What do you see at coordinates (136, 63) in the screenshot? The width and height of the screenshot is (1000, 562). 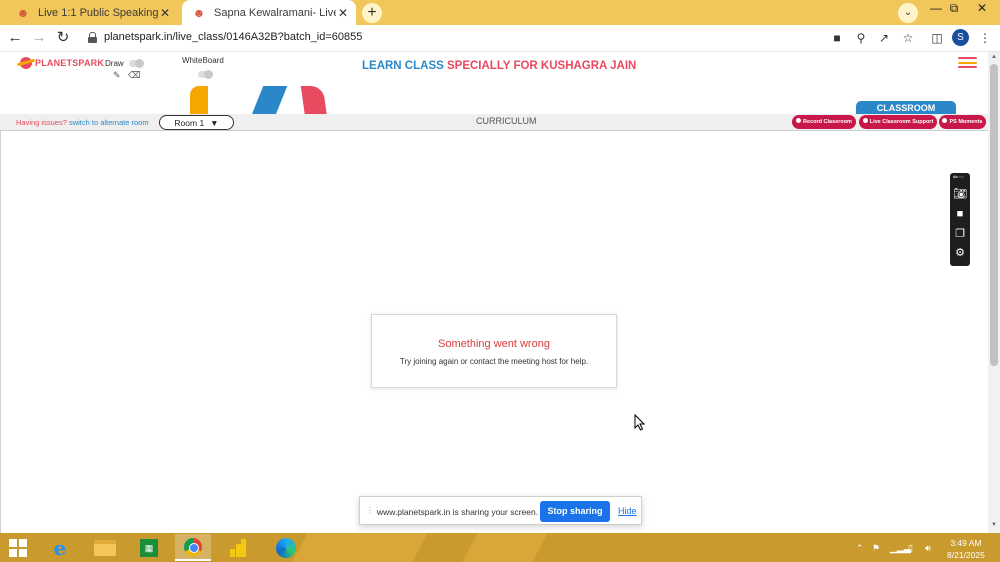 I see `draw-toggle` at bounding box center [136, 63].